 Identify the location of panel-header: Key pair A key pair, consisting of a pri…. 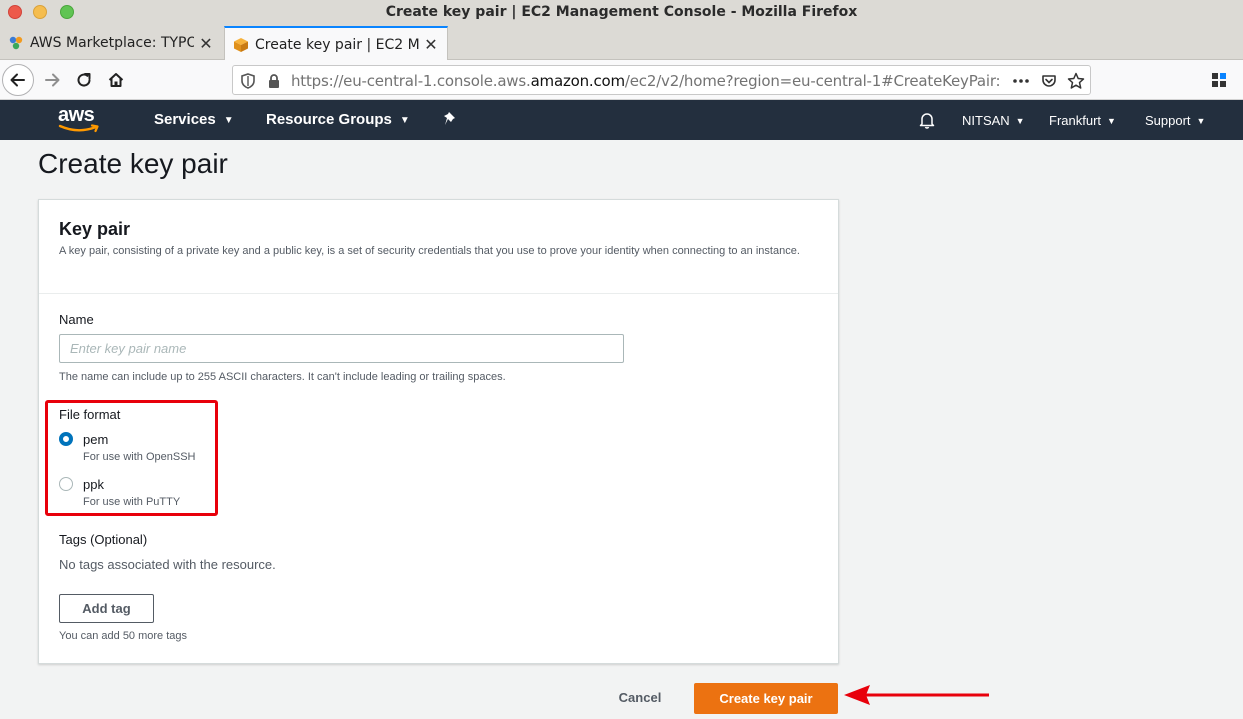
(438, 247).